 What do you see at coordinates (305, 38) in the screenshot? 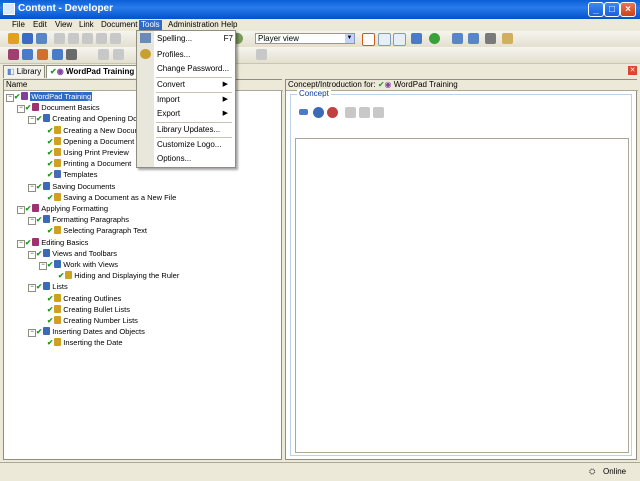
I see `view-select: Player view ▼` at bounding box center [305, 38].